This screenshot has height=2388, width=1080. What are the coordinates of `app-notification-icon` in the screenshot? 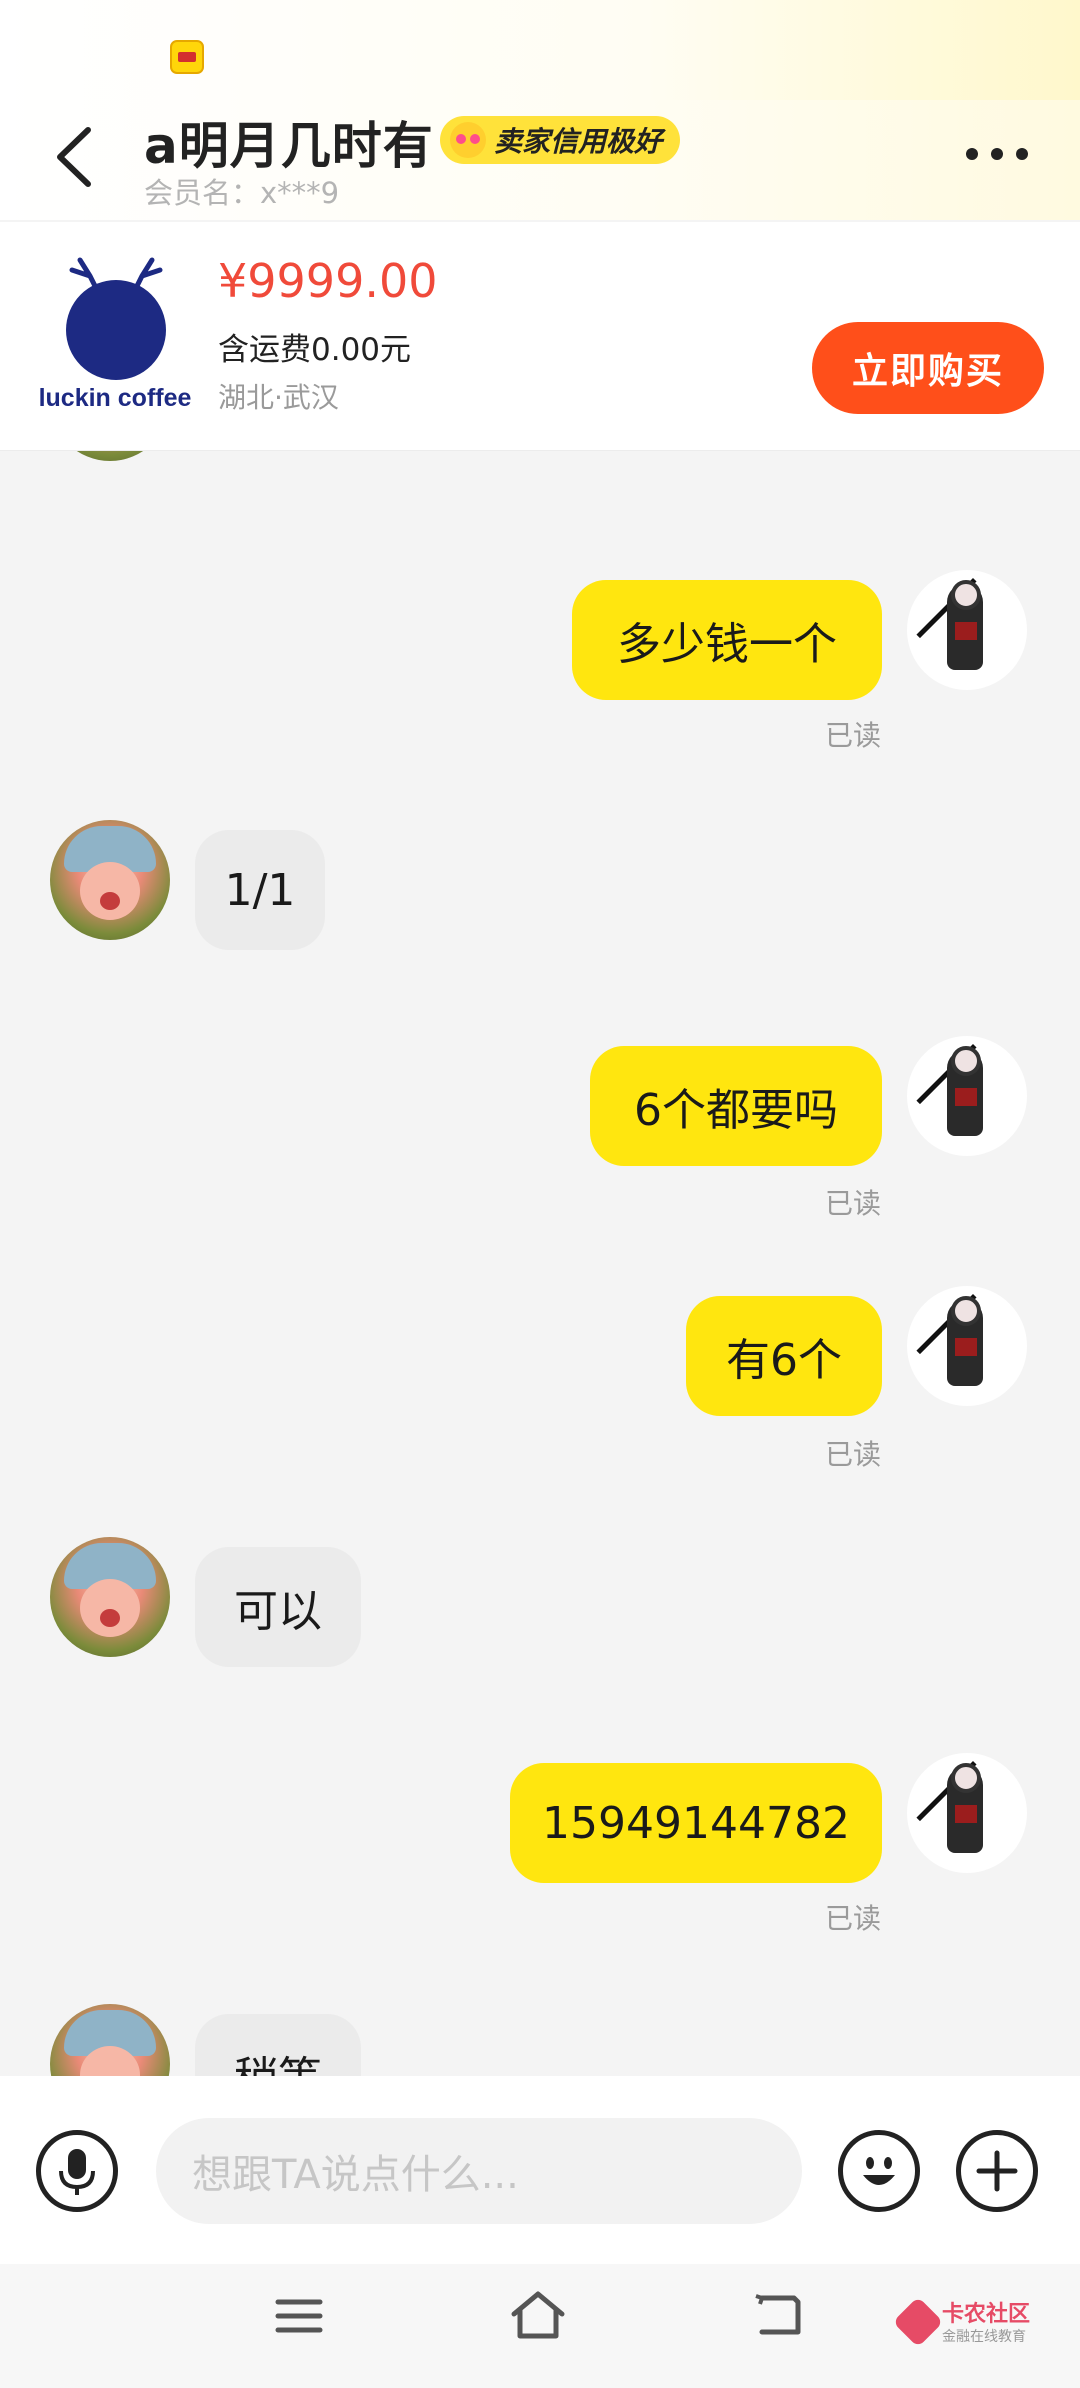 It's located at (187, 57).